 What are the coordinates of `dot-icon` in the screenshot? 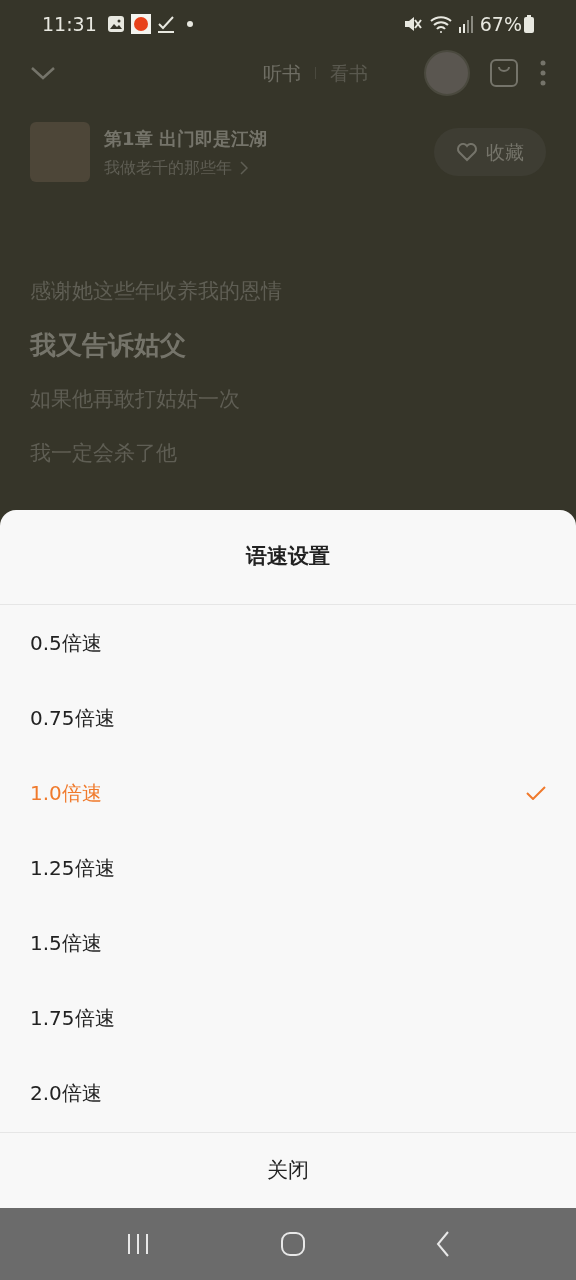 It's located at (189, 24).